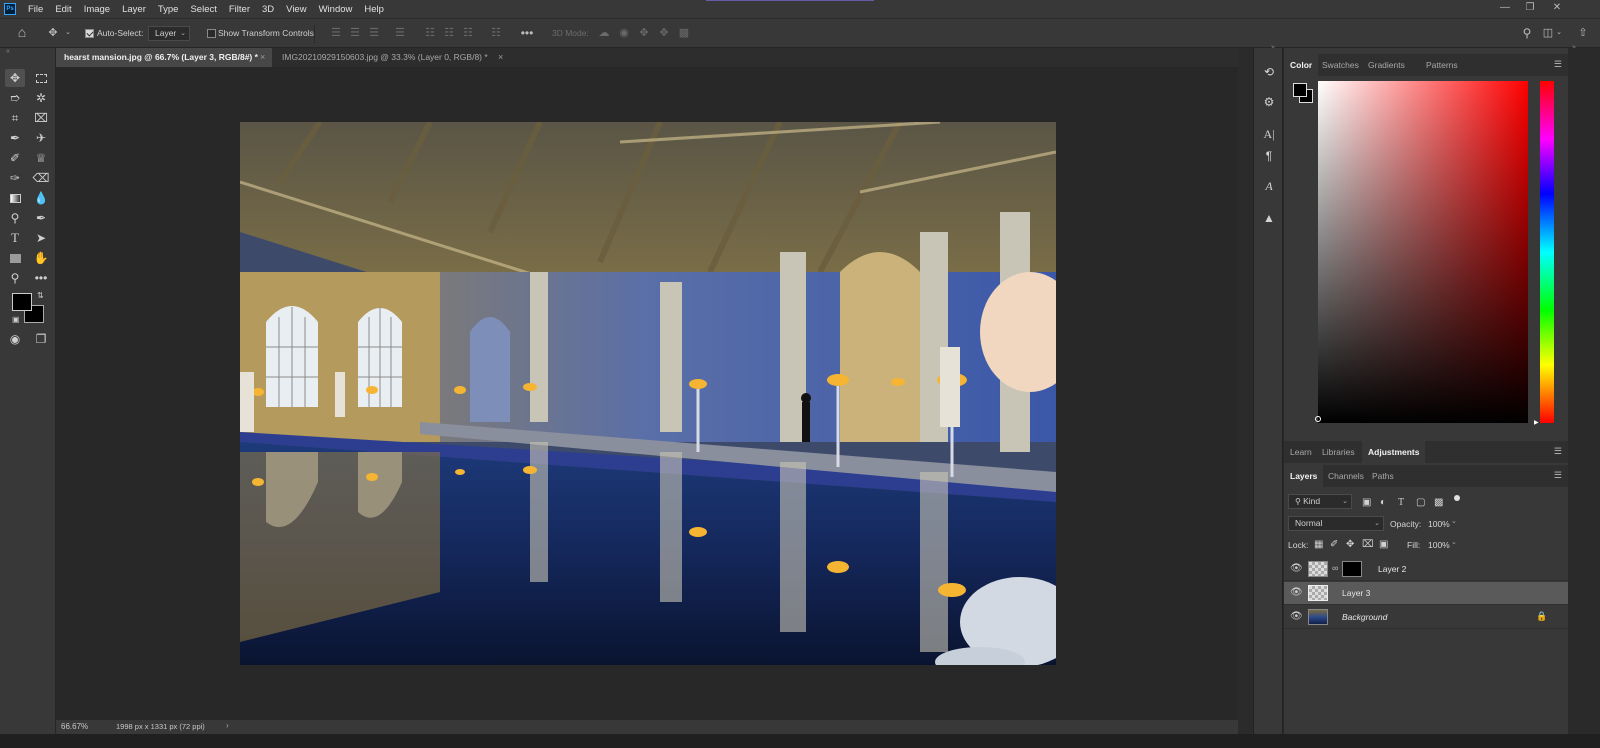  What do you see at coordinates (1320, 501) in the screenshot?
I see `layer-filter-dropdown: ⚲ Kind ⌄` at bounding box center [1320, 501].